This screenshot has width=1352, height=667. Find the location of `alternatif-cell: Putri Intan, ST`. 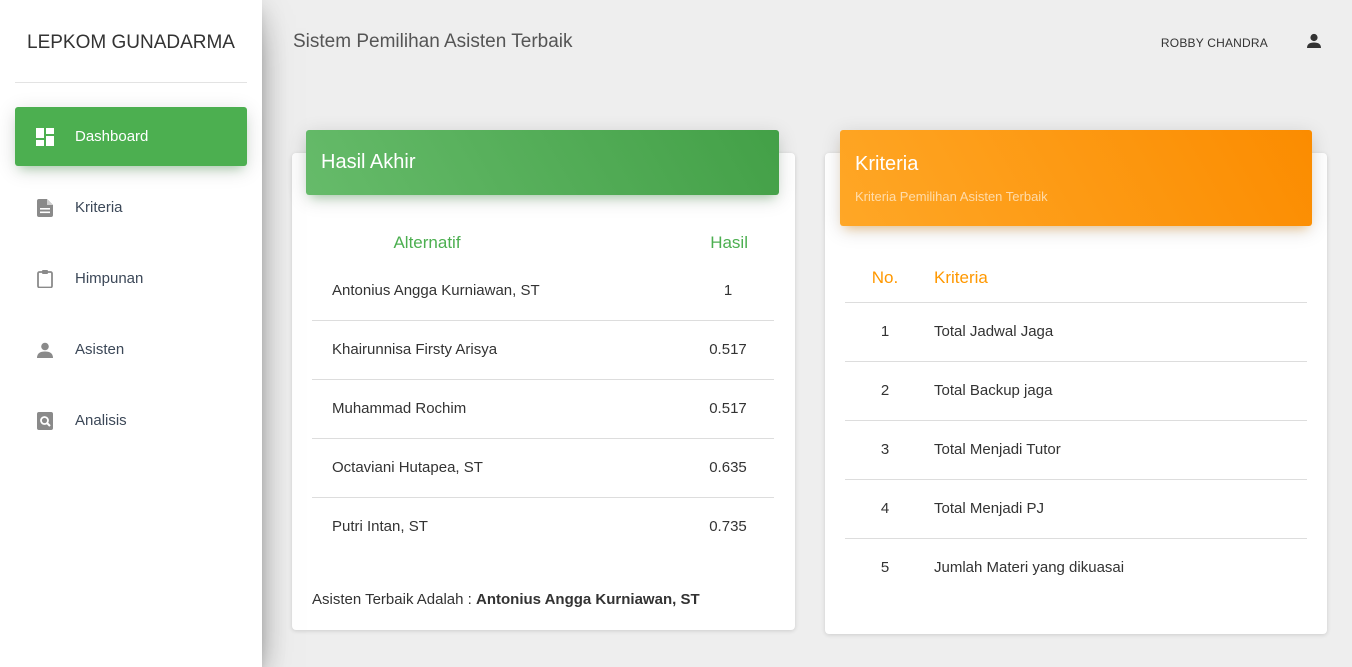

alternatif-cell: Putri Intan, ST is located at coordinates (380, 527).